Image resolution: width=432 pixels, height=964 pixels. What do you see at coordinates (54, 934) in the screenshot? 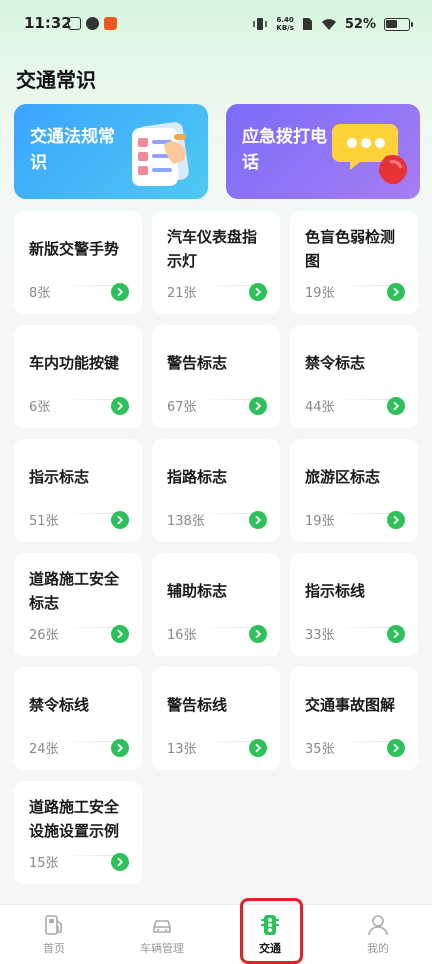
I see `nav-item-home: 首页` at bounding box center [54, 934].